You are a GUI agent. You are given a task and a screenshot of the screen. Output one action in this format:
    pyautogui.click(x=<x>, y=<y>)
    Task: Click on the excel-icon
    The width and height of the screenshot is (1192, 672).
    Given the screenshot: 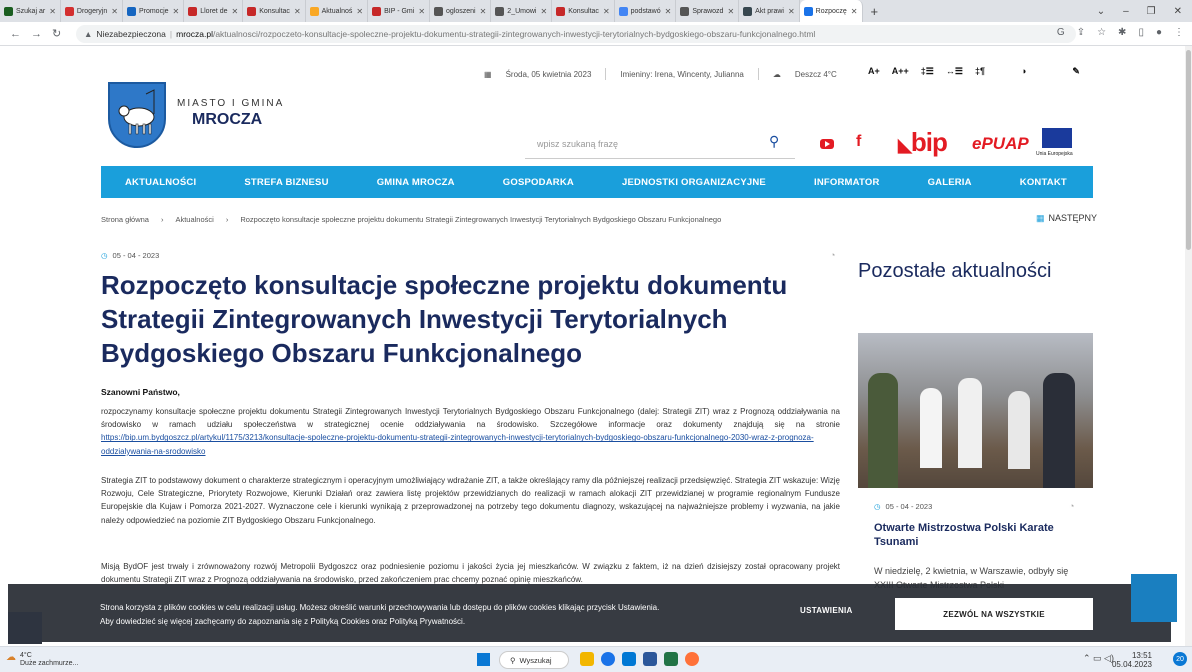 What is the action you would take?
    pyautogui.click(x=671, y=659)
    